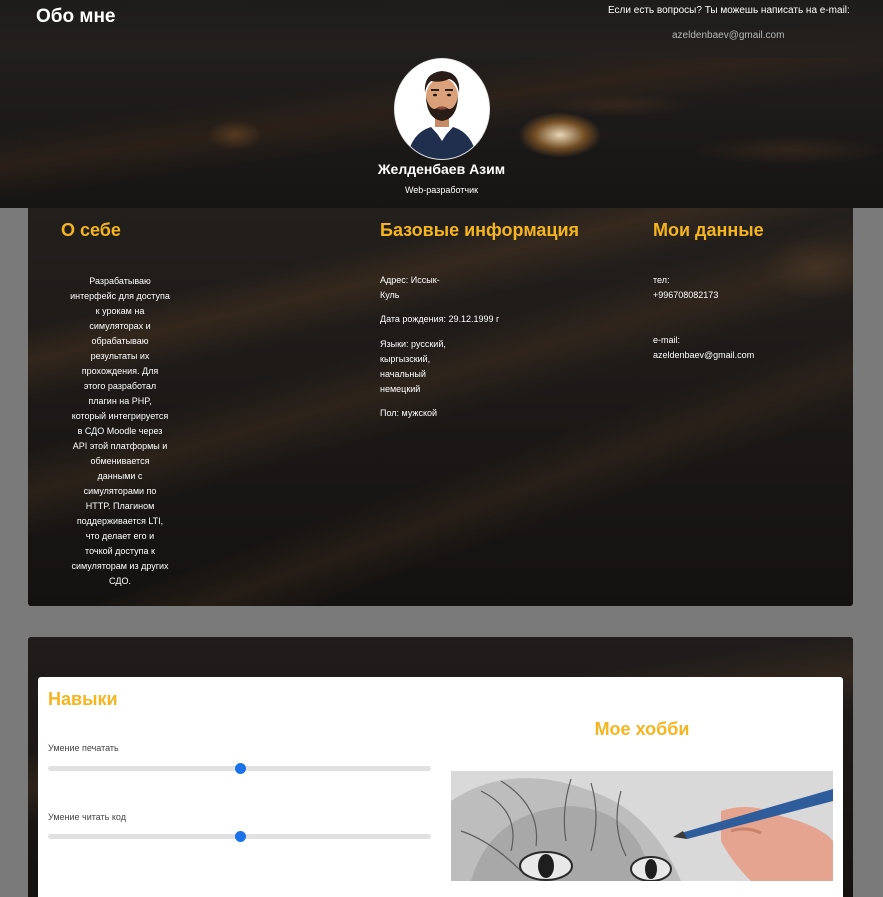 This screenshot has height=897, width=883. What do you see at coordinates (120, 476) in the screenshot?
I see `about-line: данными с` at bounding box center [120, 476].